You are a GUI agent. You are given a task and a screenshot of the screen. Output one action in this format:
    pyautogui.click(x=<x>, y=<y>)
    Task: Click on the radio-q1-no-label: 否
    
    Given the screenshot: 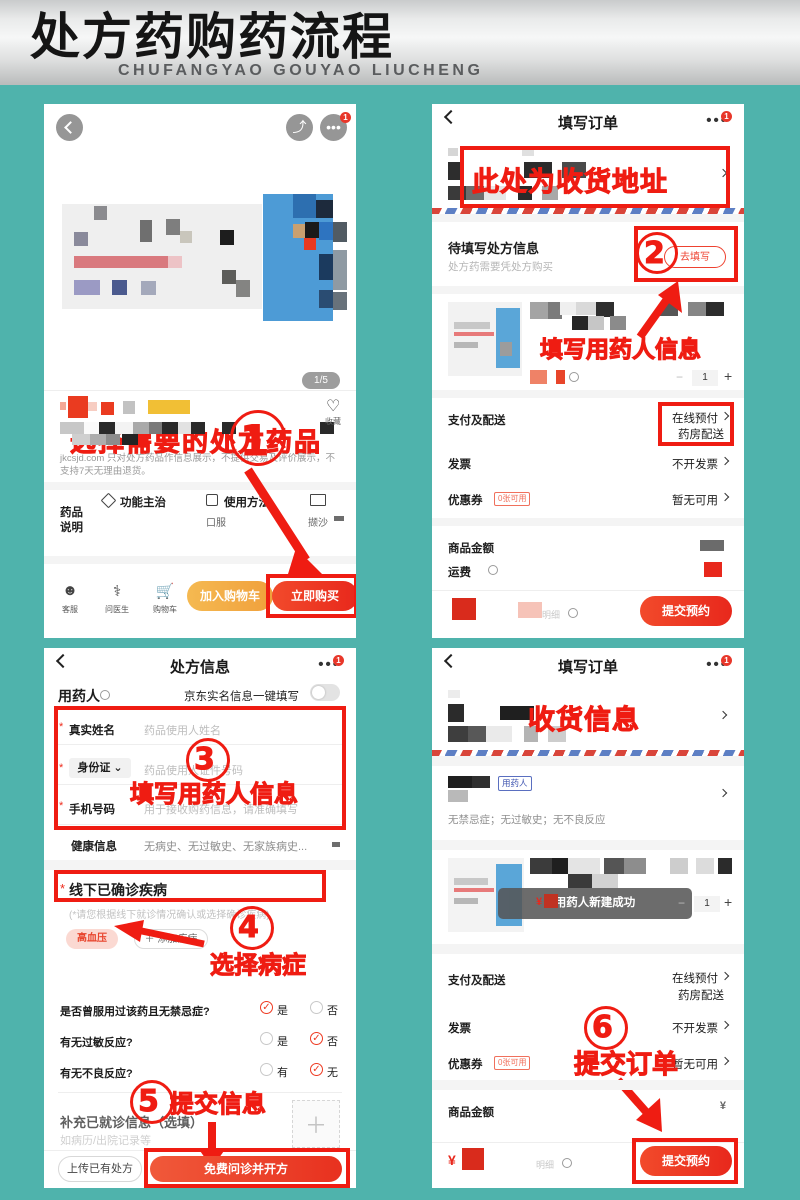 What is the action you would take?
    pyautogui.click(x=332, y=1042)
    